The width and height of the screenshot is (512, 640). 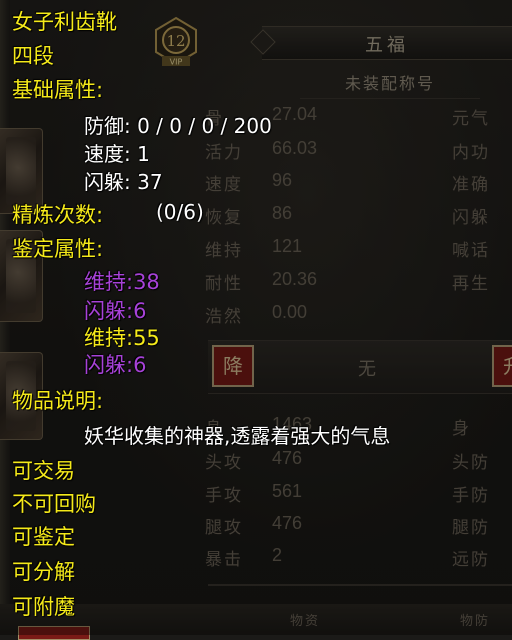 What do you see at coordinates (58, 215) in the screenshot?
I see `refine-label: 精炼次数:` at bounding box center [58, 215].